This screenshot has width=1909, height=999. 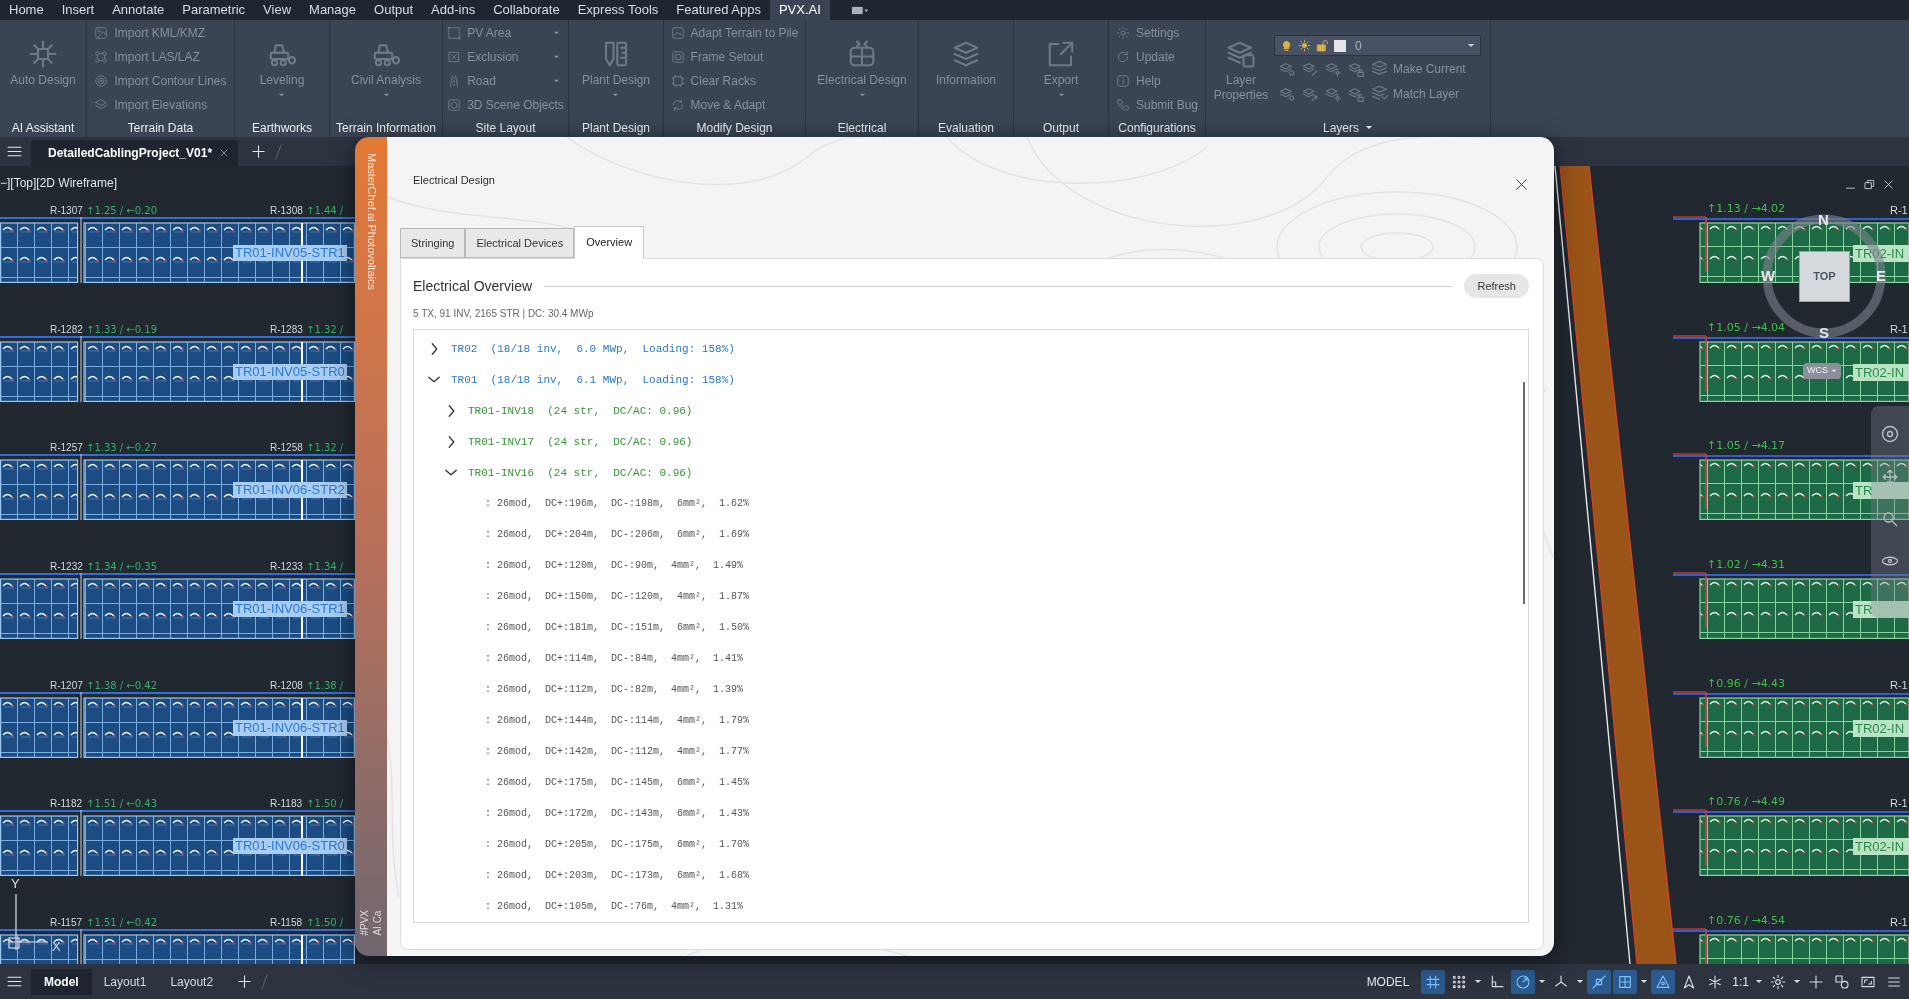 What do you see at coordinates (290, 609) in the screenshot?
I see `table-label: TR01-INV06-STR1` at bounding box center [290, 609].